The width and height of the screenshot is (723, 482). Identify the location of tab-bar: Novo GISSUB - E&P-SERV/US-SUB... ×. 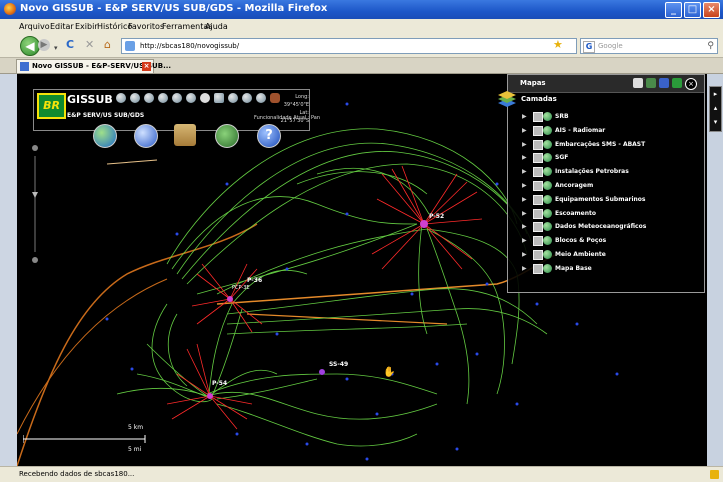
(361, 66).